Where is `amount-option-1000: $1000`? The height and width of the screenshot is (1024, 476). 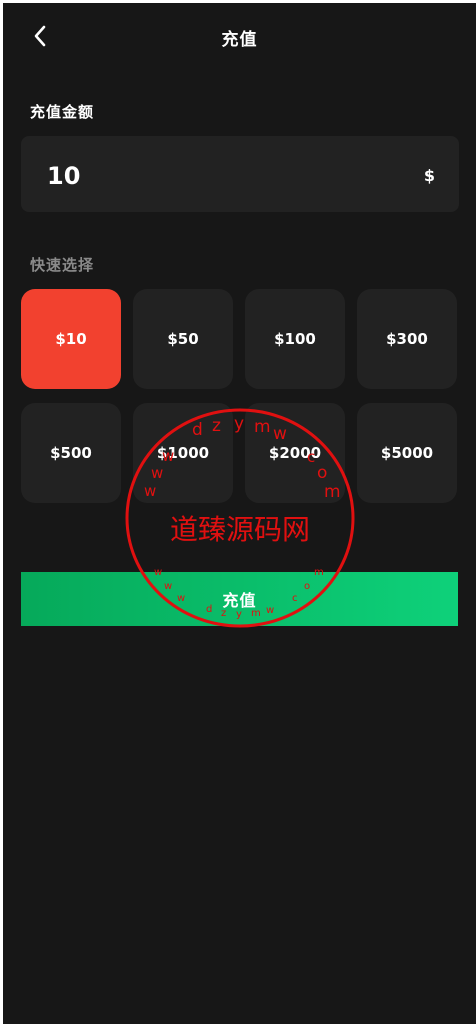 amount-option-1000: $1000 is located at coordinates (183, 453).